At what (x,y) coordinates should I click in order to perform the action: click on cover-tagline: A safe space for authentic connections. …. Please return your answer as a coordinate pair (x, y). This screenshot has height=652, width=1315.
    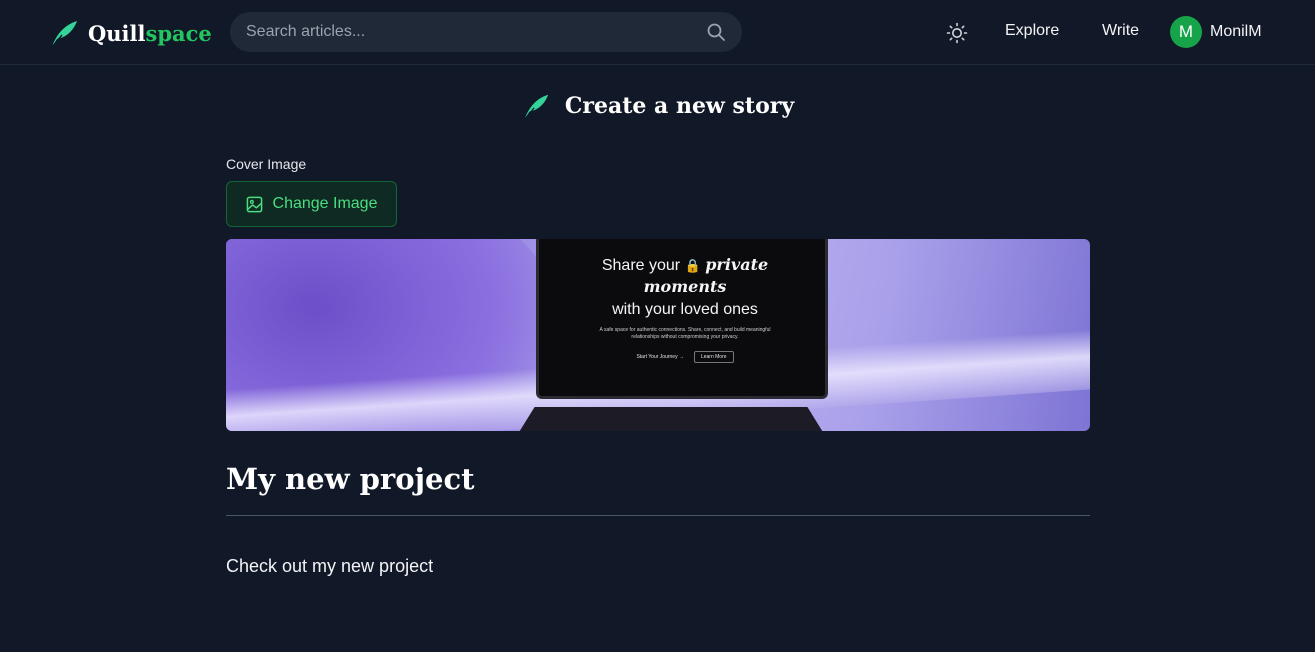
    Looking at the image, I should click on (685, 333).